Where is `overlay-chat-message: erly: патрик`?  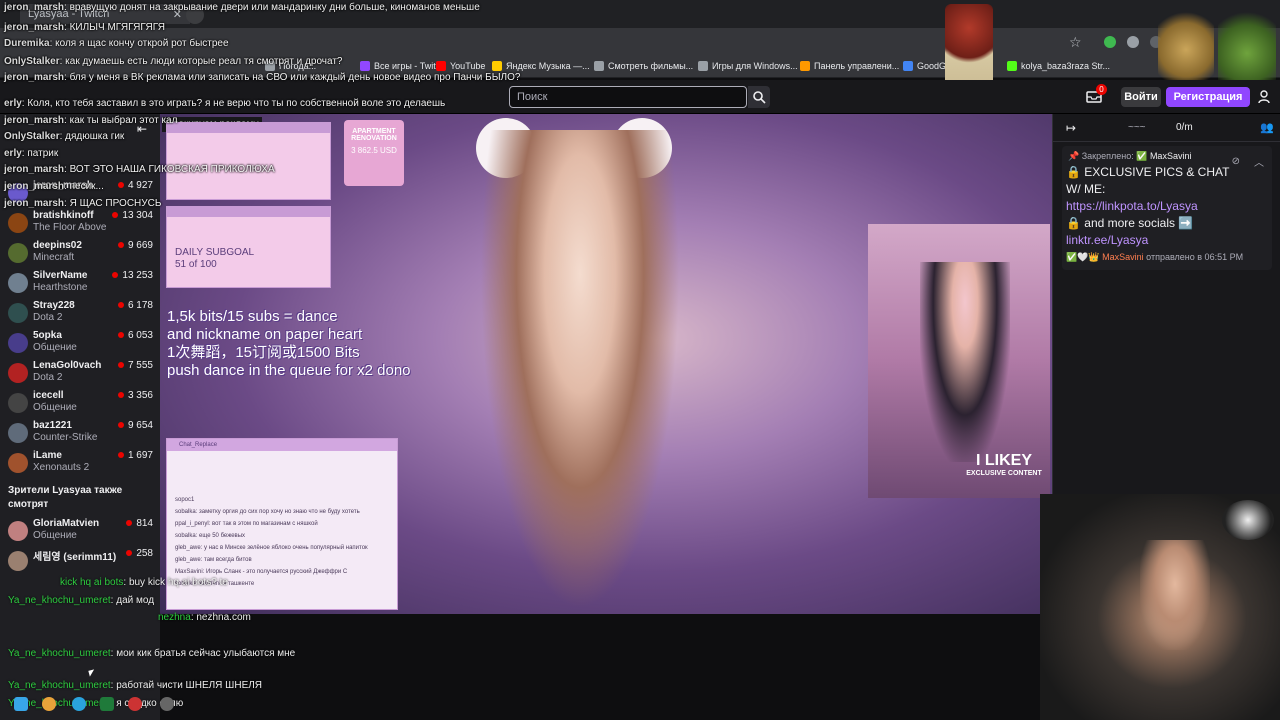 overlay-chat-message: erly: патрик is located at coordinates (31, 153).